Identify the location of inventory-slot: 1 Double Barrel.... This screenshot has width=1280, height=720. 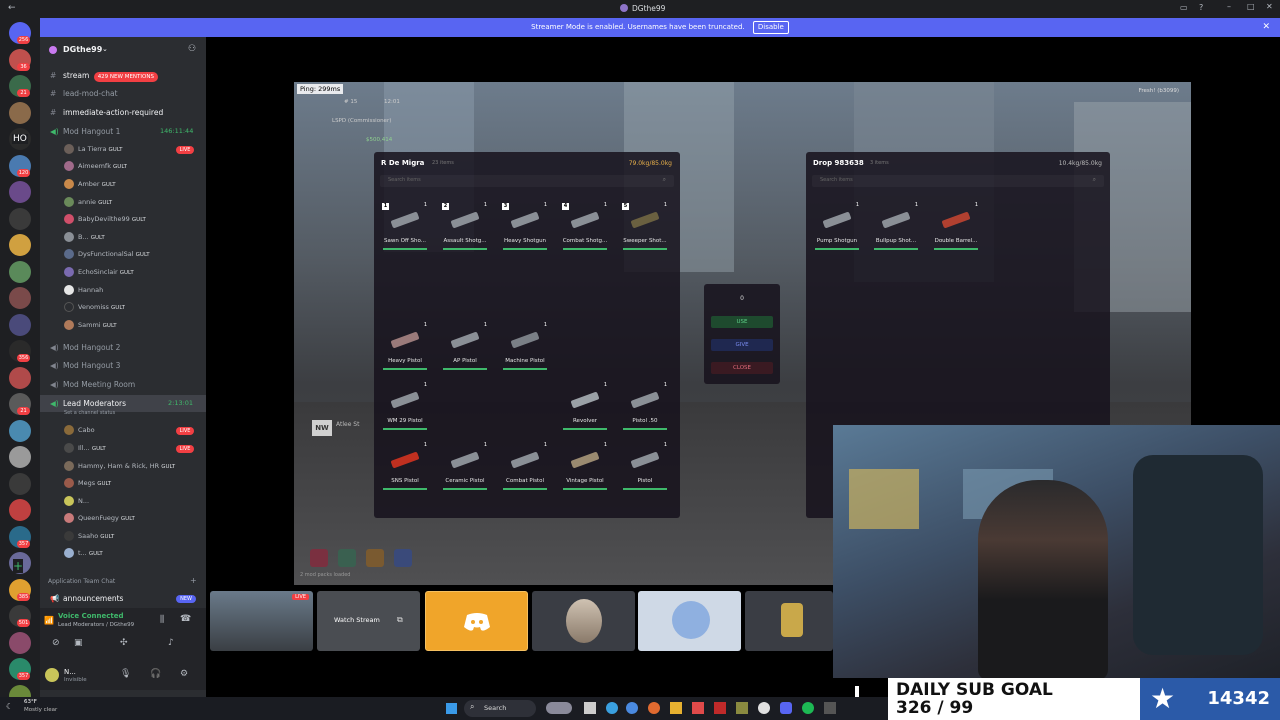
(956, 226).